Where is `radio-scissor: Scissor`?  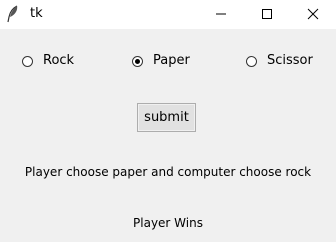 radio-scissor: Scissor is located at coordinates (279, 61).